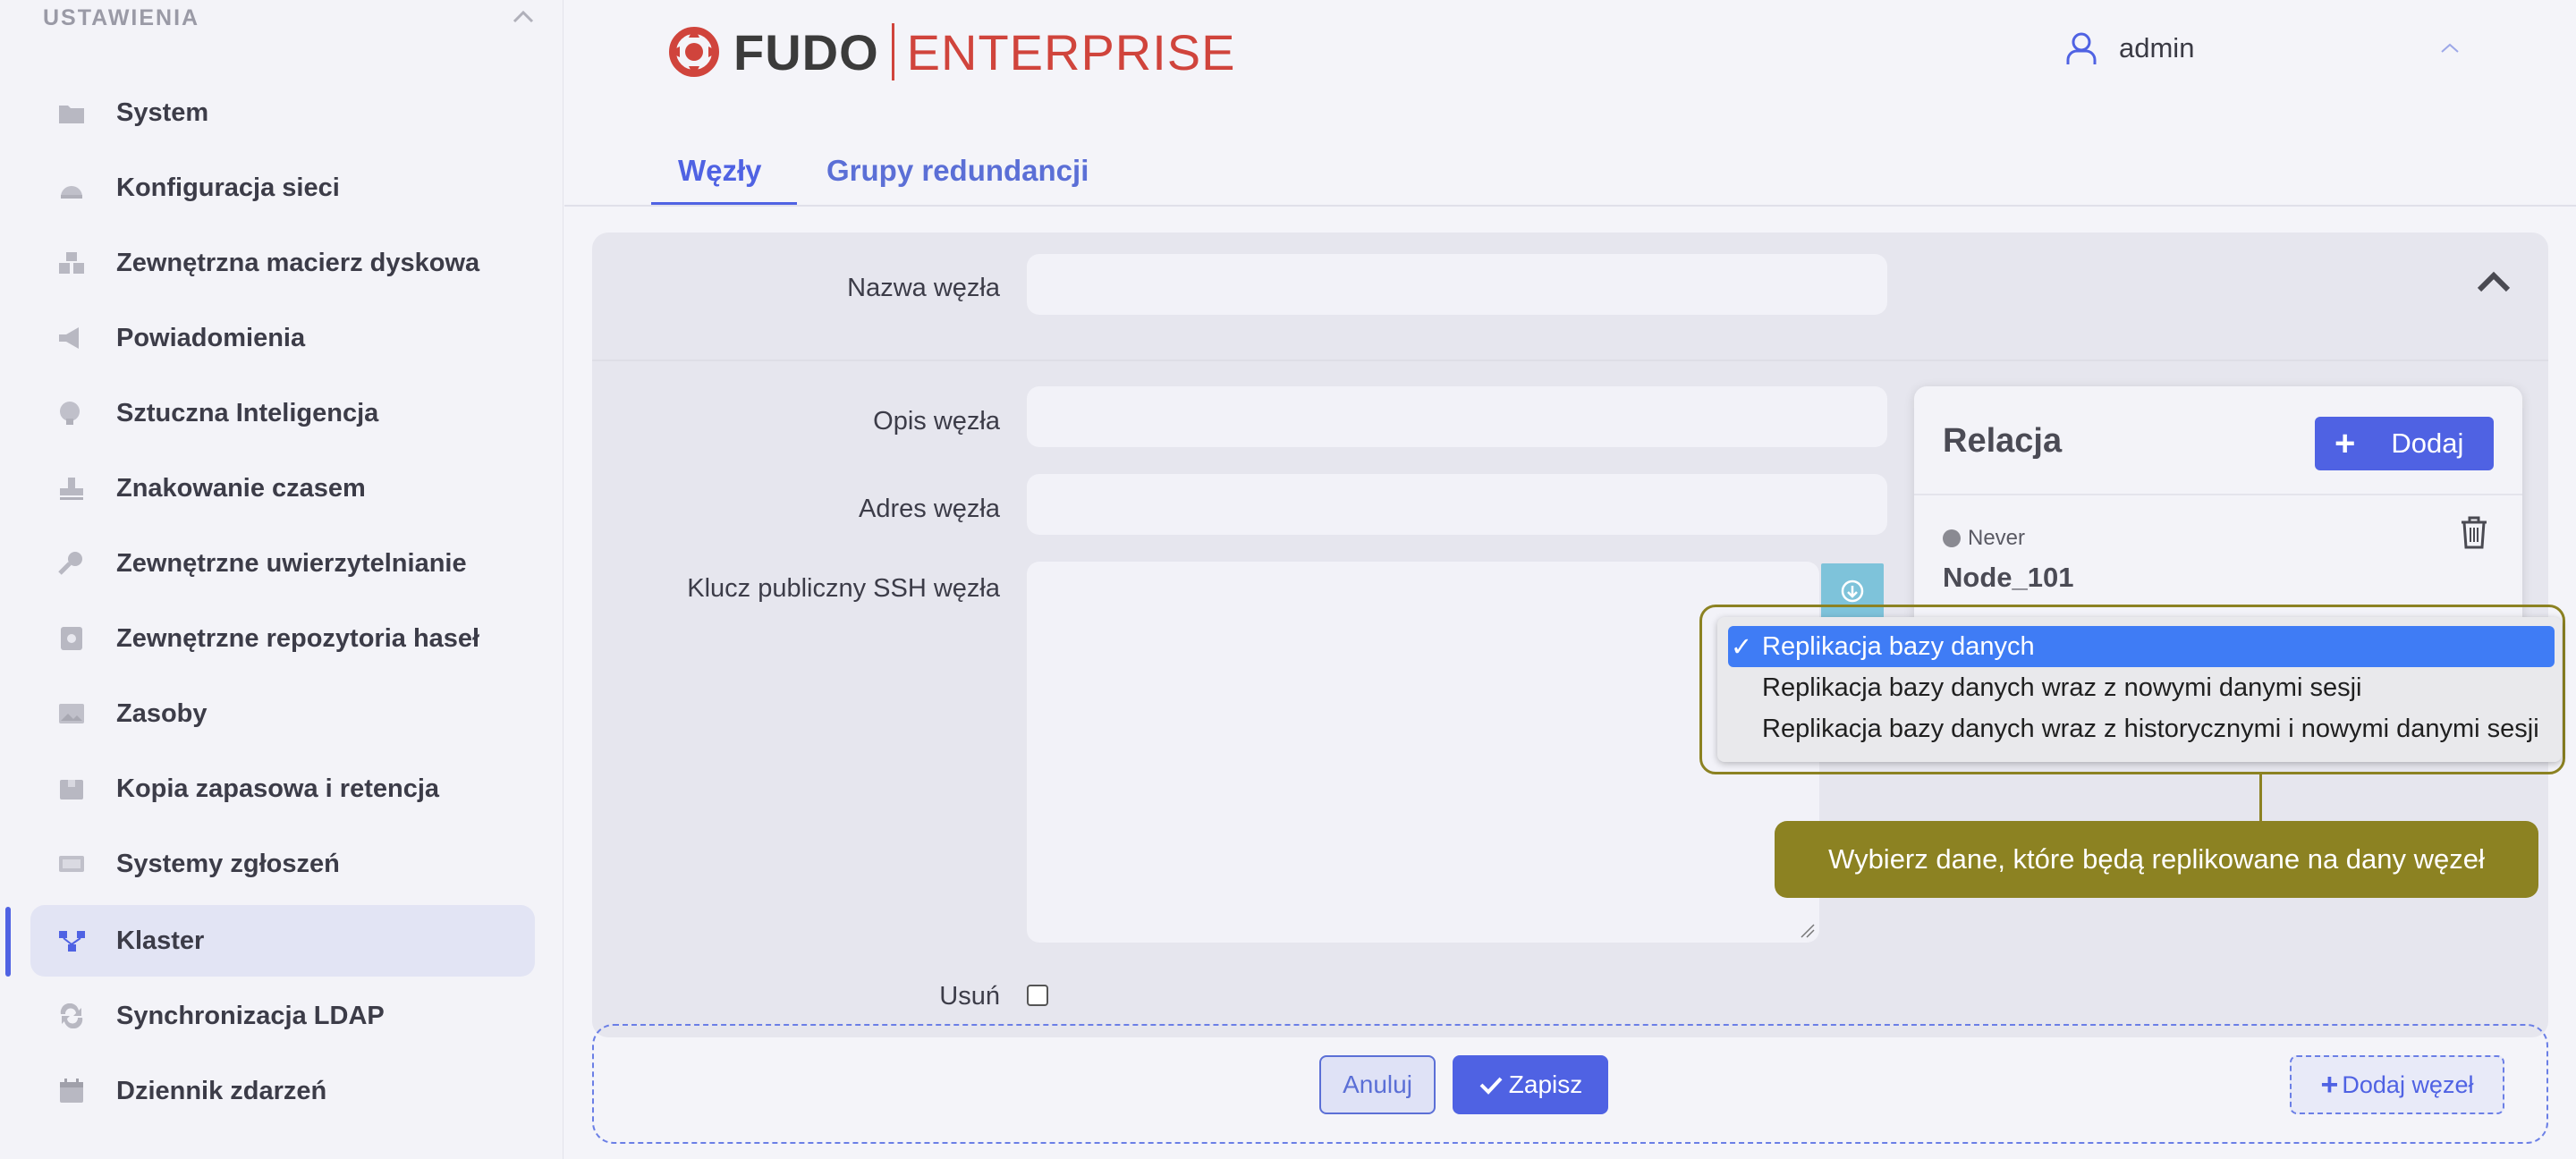  What do you see at coordinates (121, 17) in the screenshot?
I see `sidebar-header: USTAWIENIA` at bounding box center [121, 17].